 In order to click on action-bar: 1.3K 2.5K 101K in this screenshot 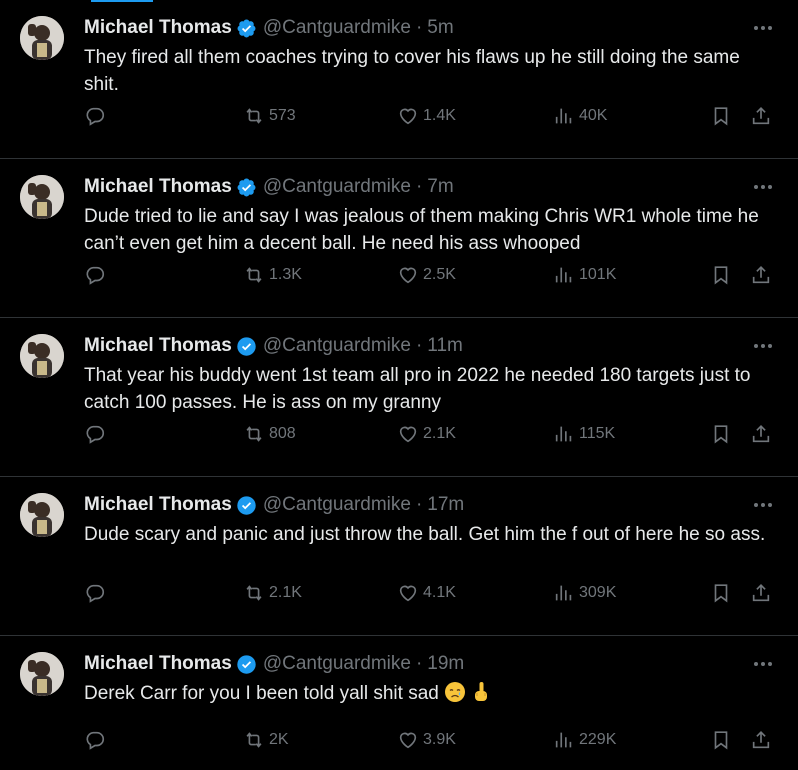, I will do `click(399, 275)`.